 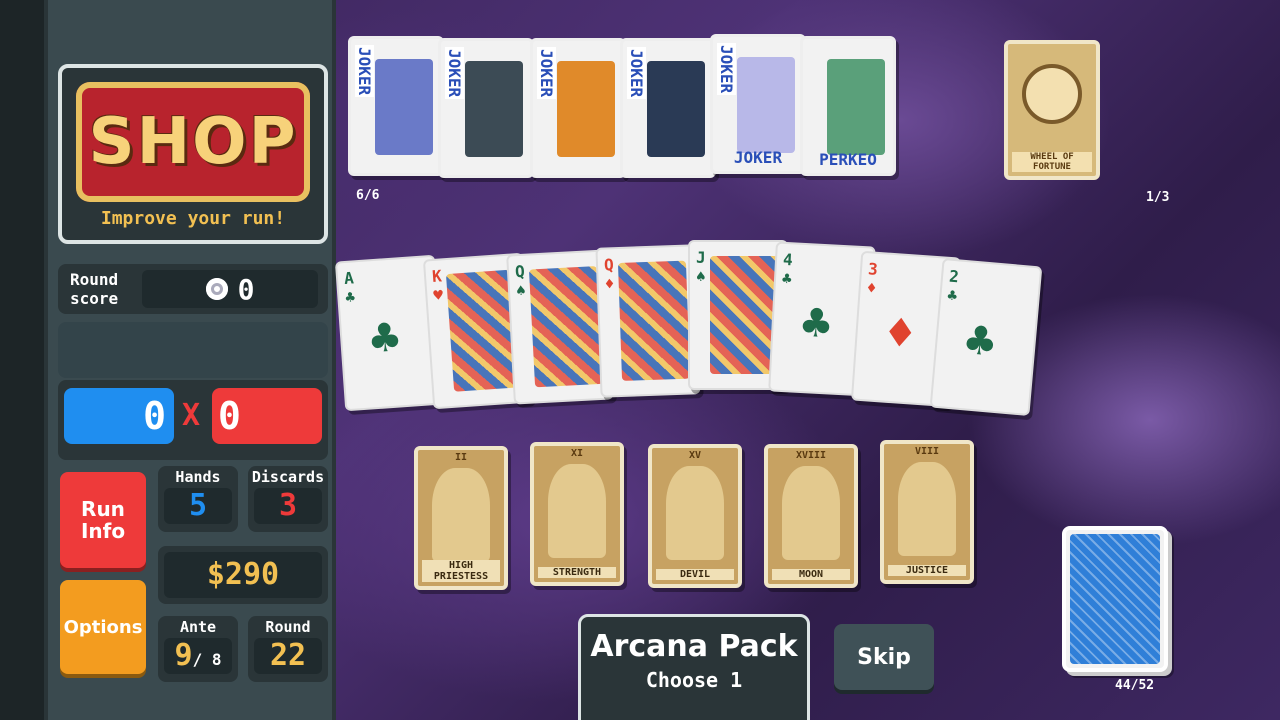 What do you see at coordinates (207, 659) in the screenshot?
I see `ante-max: / 8` at bounding box center [207, 659].